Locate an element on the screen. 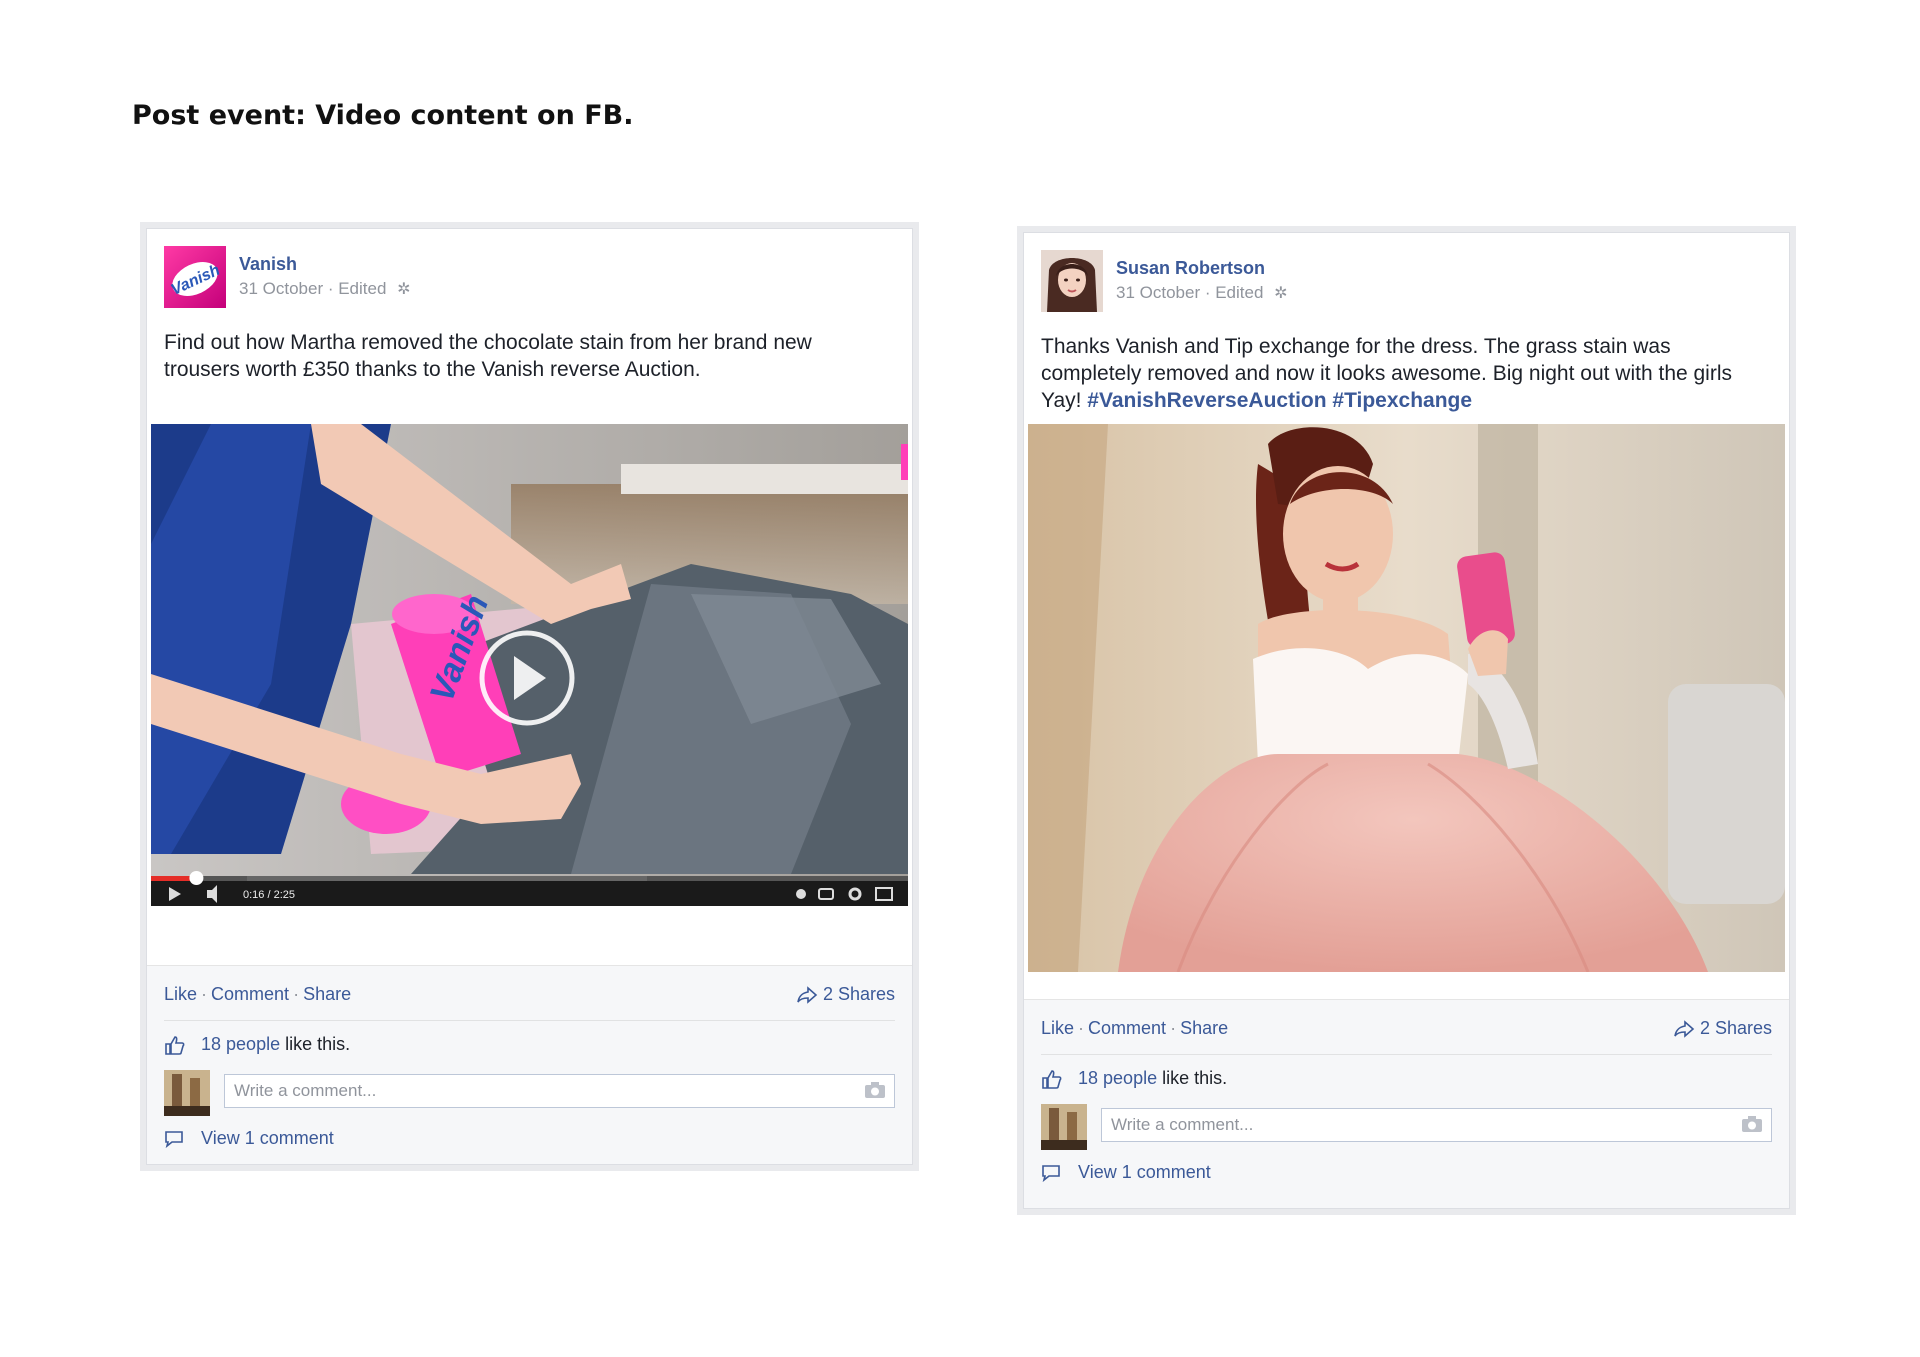  profile-avatar is located at coordinates (1072, 281).